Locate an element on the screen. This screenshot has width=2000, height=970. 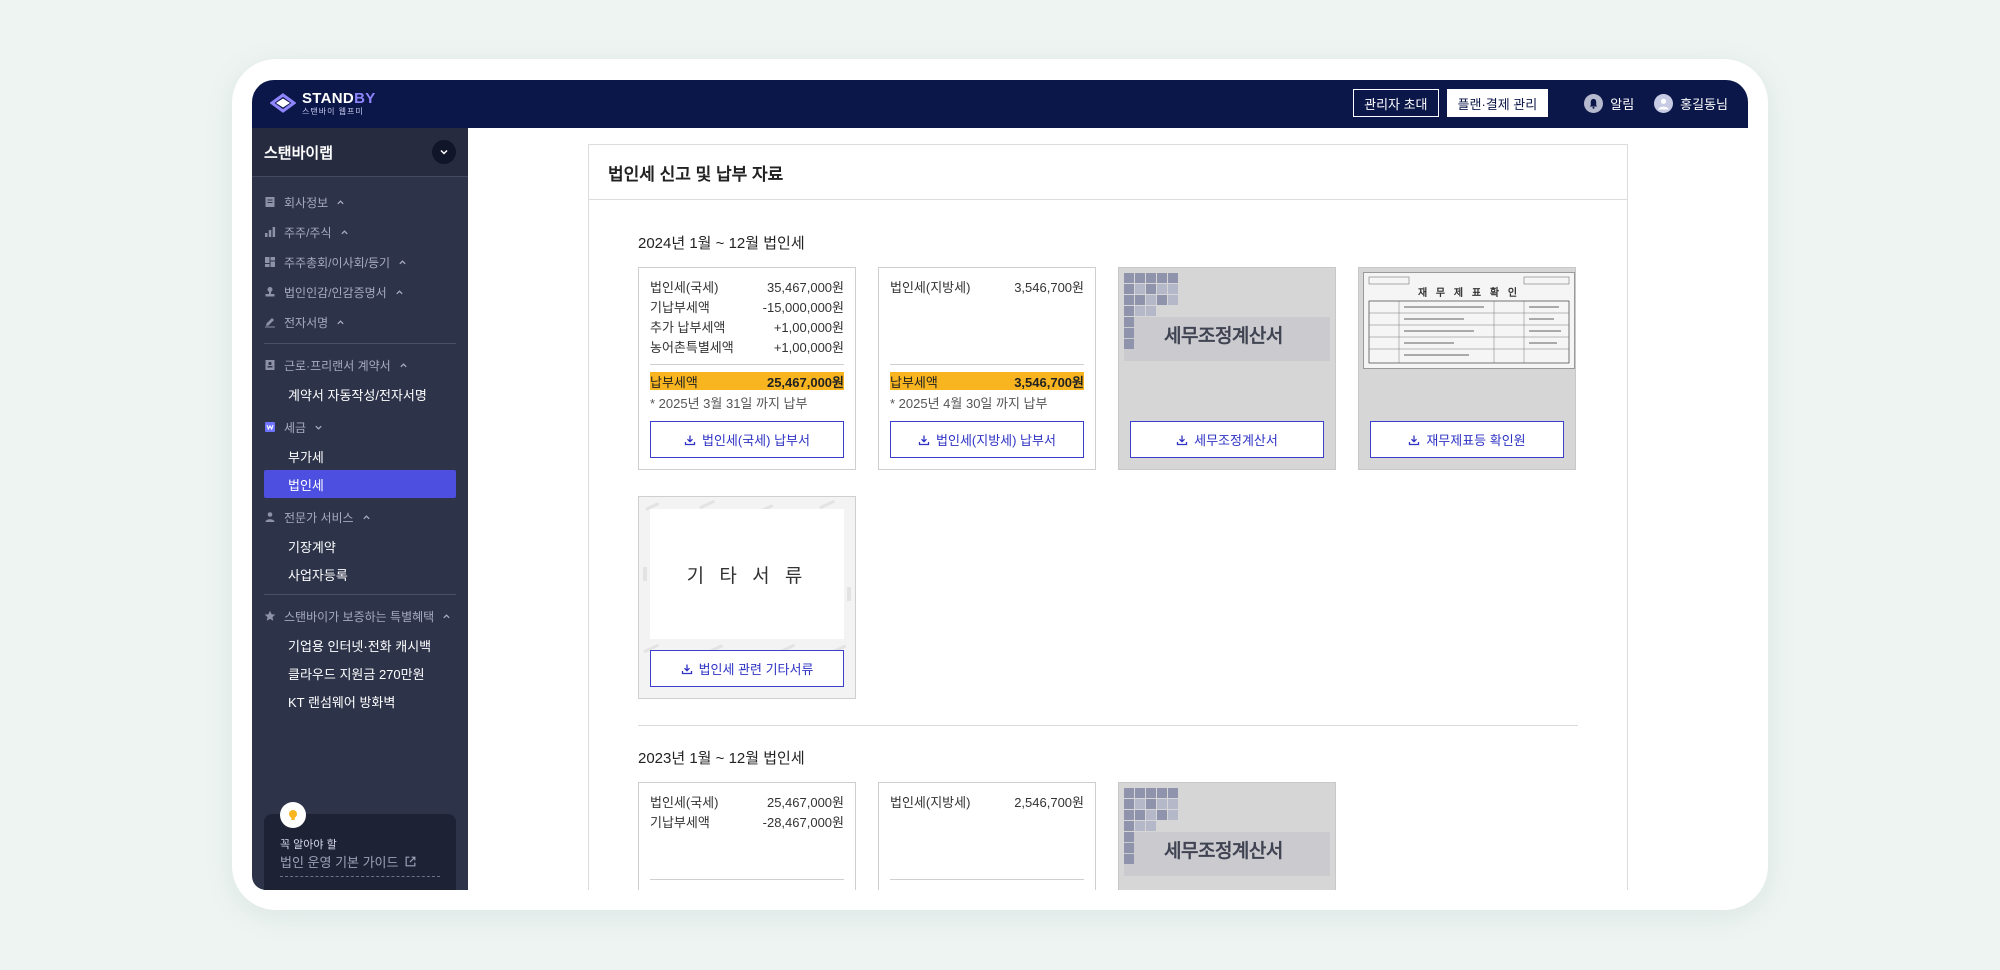
sidebar-section-tax: 세금 is located at coordinates (360, 427).